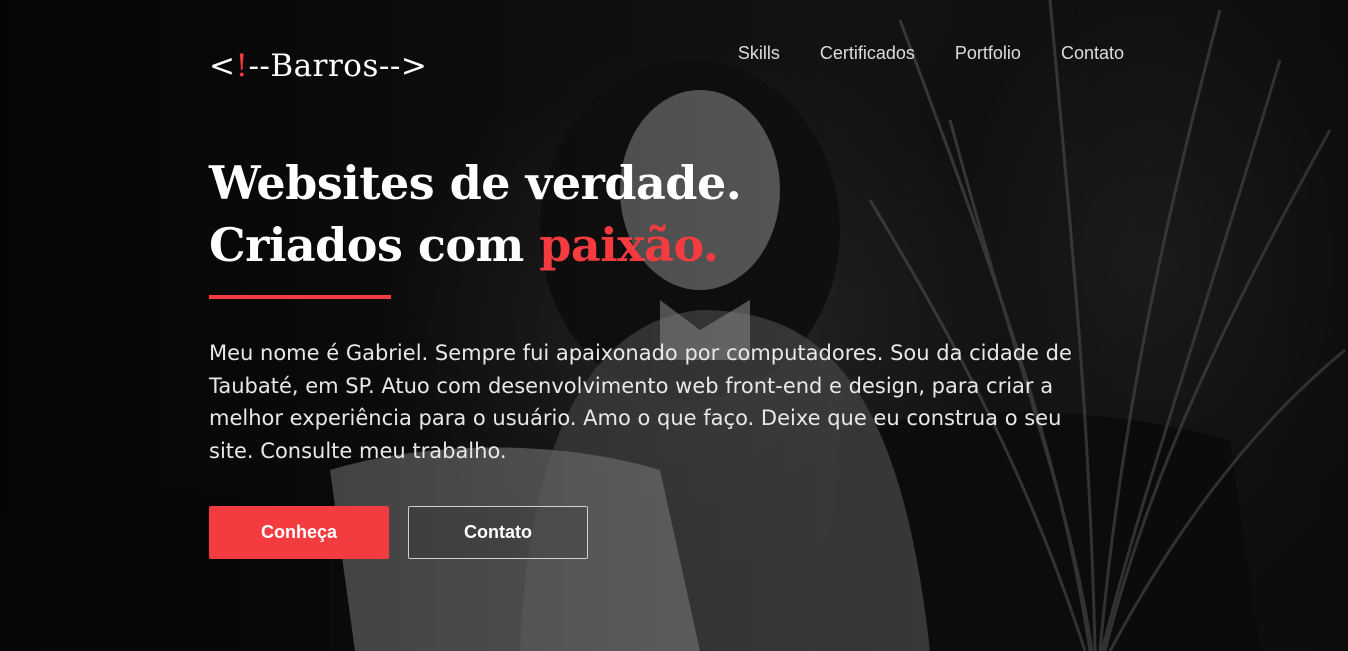  Describe the element at coordinates (759, 53) in the screenshot. I see `nav-link-skills: Skills` at that location.